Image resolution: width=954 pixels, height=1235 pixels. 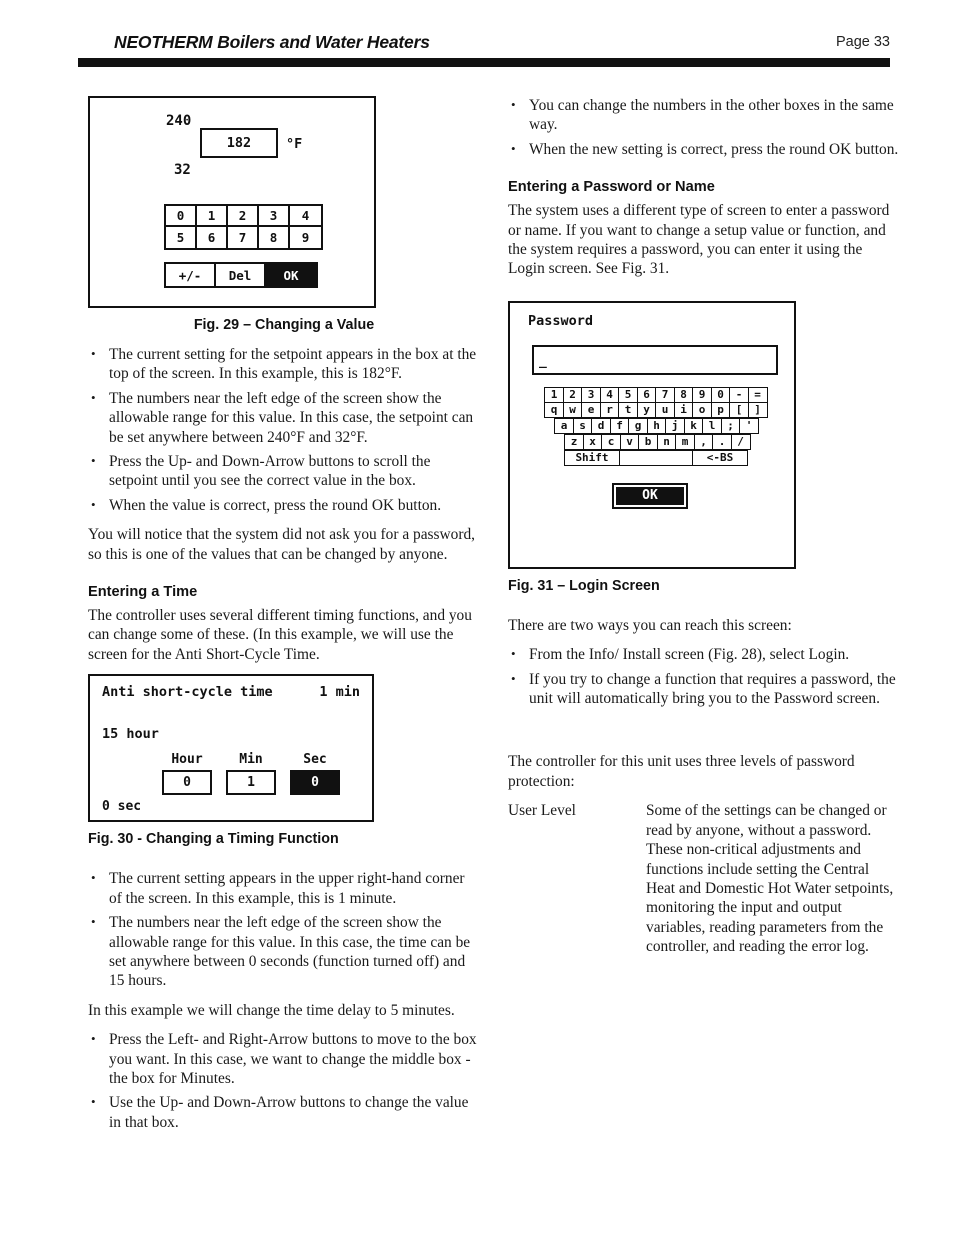 I want to click on key-k: k, so click(x=693, y=425).